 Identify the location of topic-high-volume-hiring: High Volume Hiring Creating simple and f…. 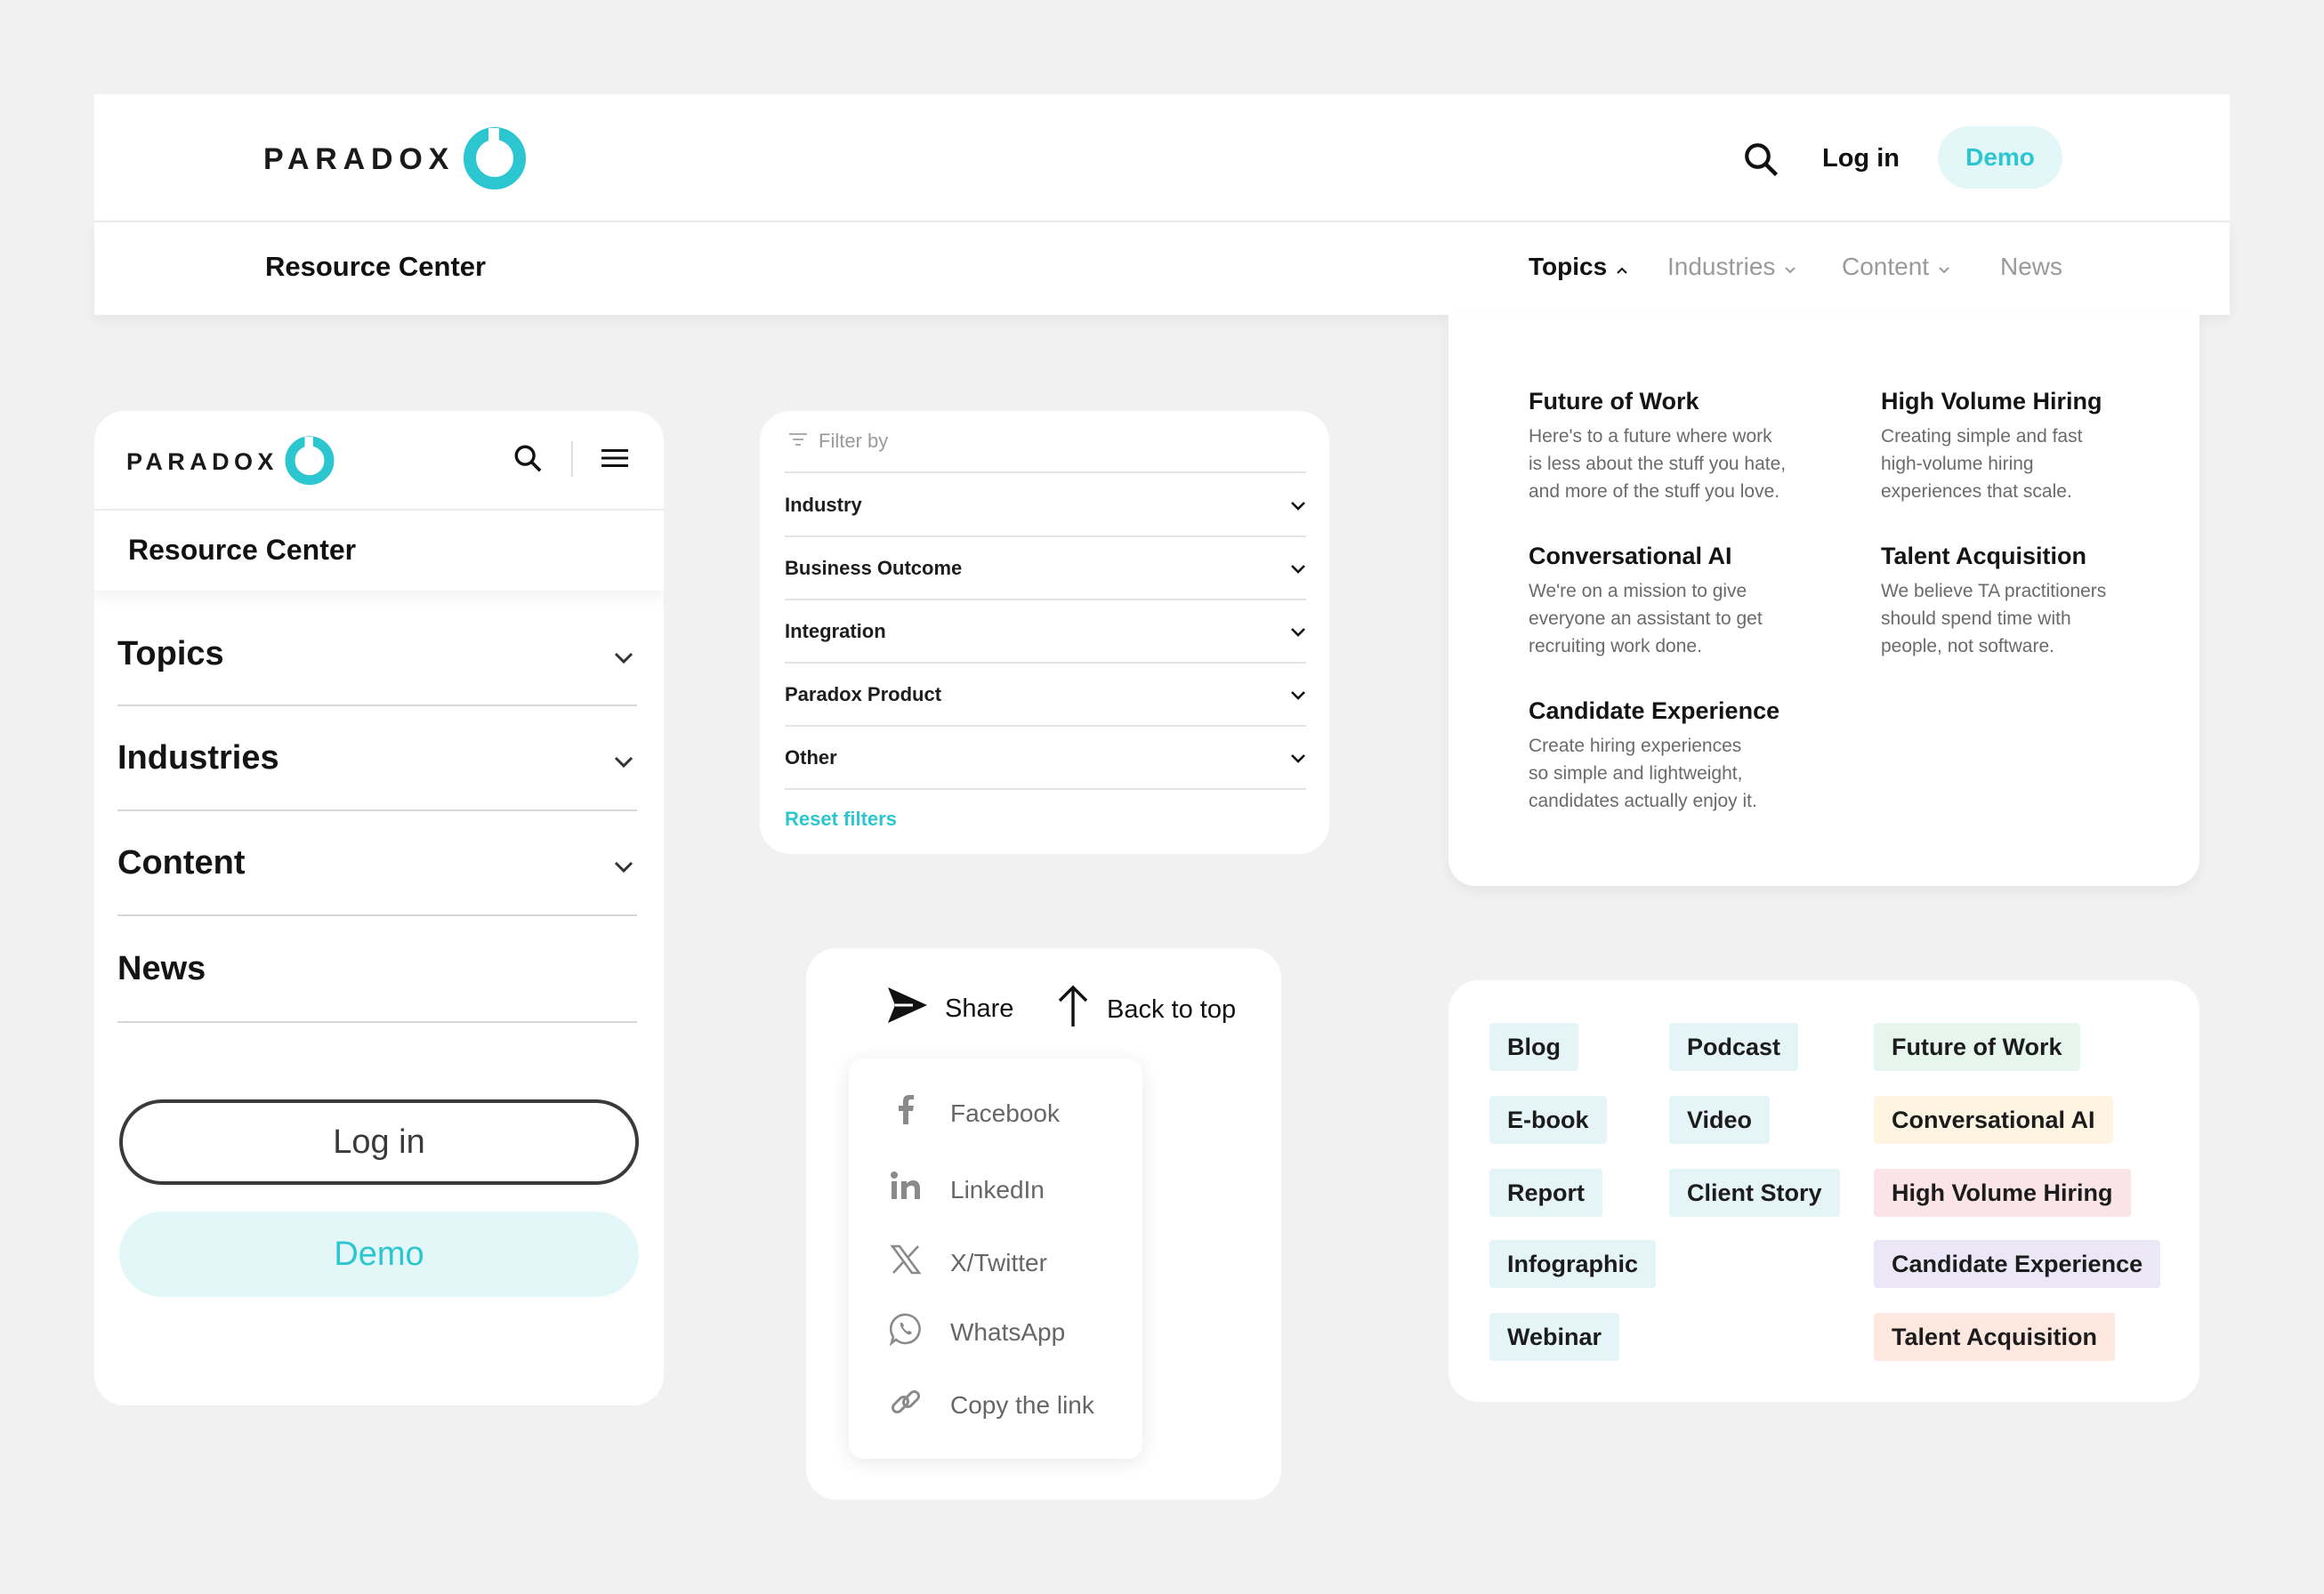
(2032, 446).